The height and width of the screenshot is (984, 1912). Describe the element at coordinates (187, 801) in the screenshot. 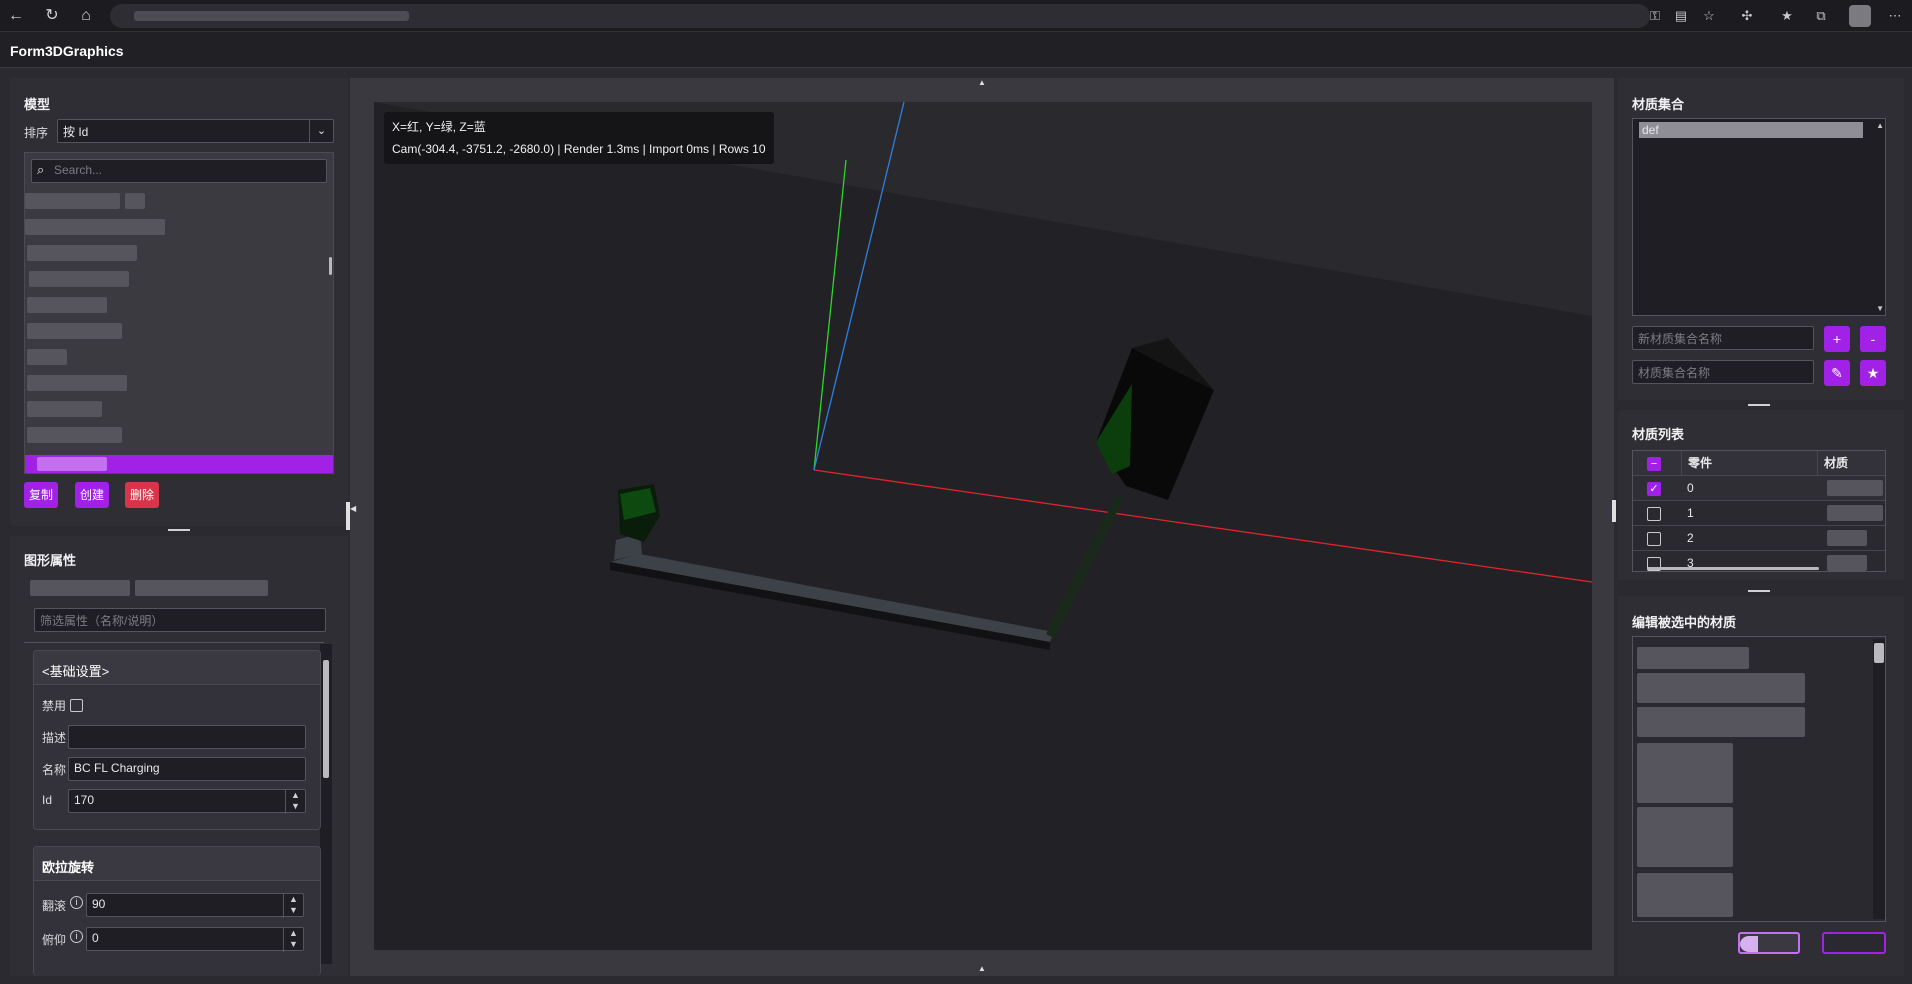

I see `id-stepper: 170 ▲ ▼` at that location.